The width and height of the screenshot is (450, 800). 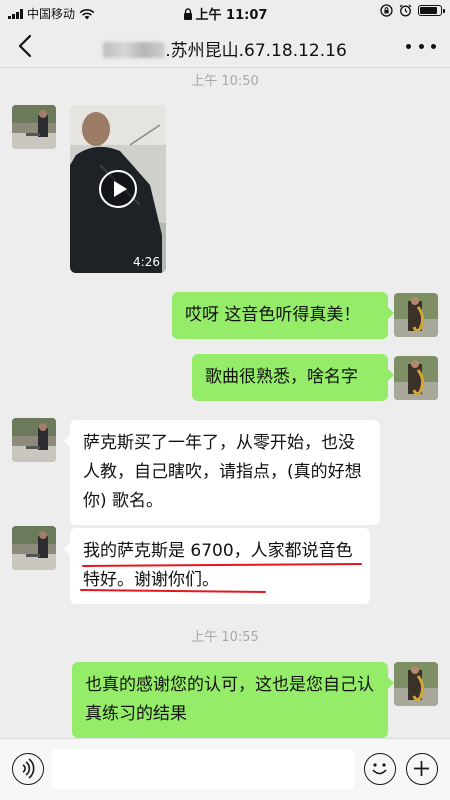 I want to click on video-duration: 4:26, so click(x=146, y=262).